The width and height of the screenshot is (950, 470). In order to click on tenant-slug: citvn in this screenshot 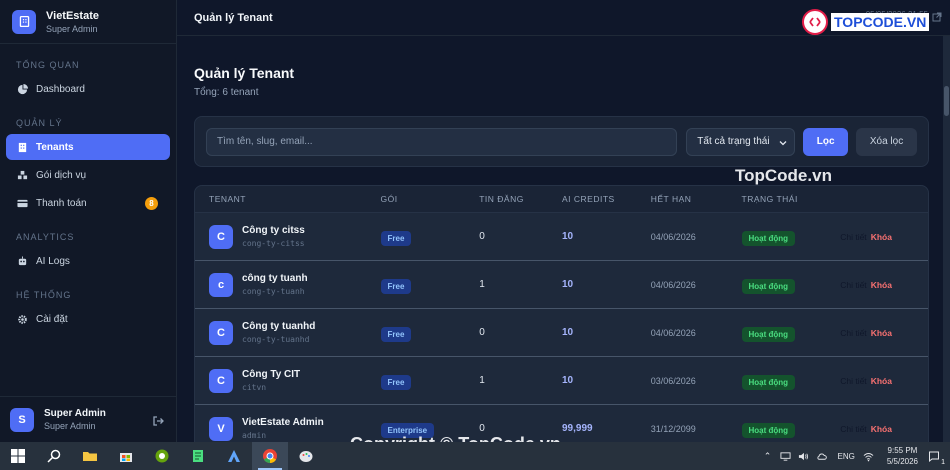, I will do `click(254, 387)`.